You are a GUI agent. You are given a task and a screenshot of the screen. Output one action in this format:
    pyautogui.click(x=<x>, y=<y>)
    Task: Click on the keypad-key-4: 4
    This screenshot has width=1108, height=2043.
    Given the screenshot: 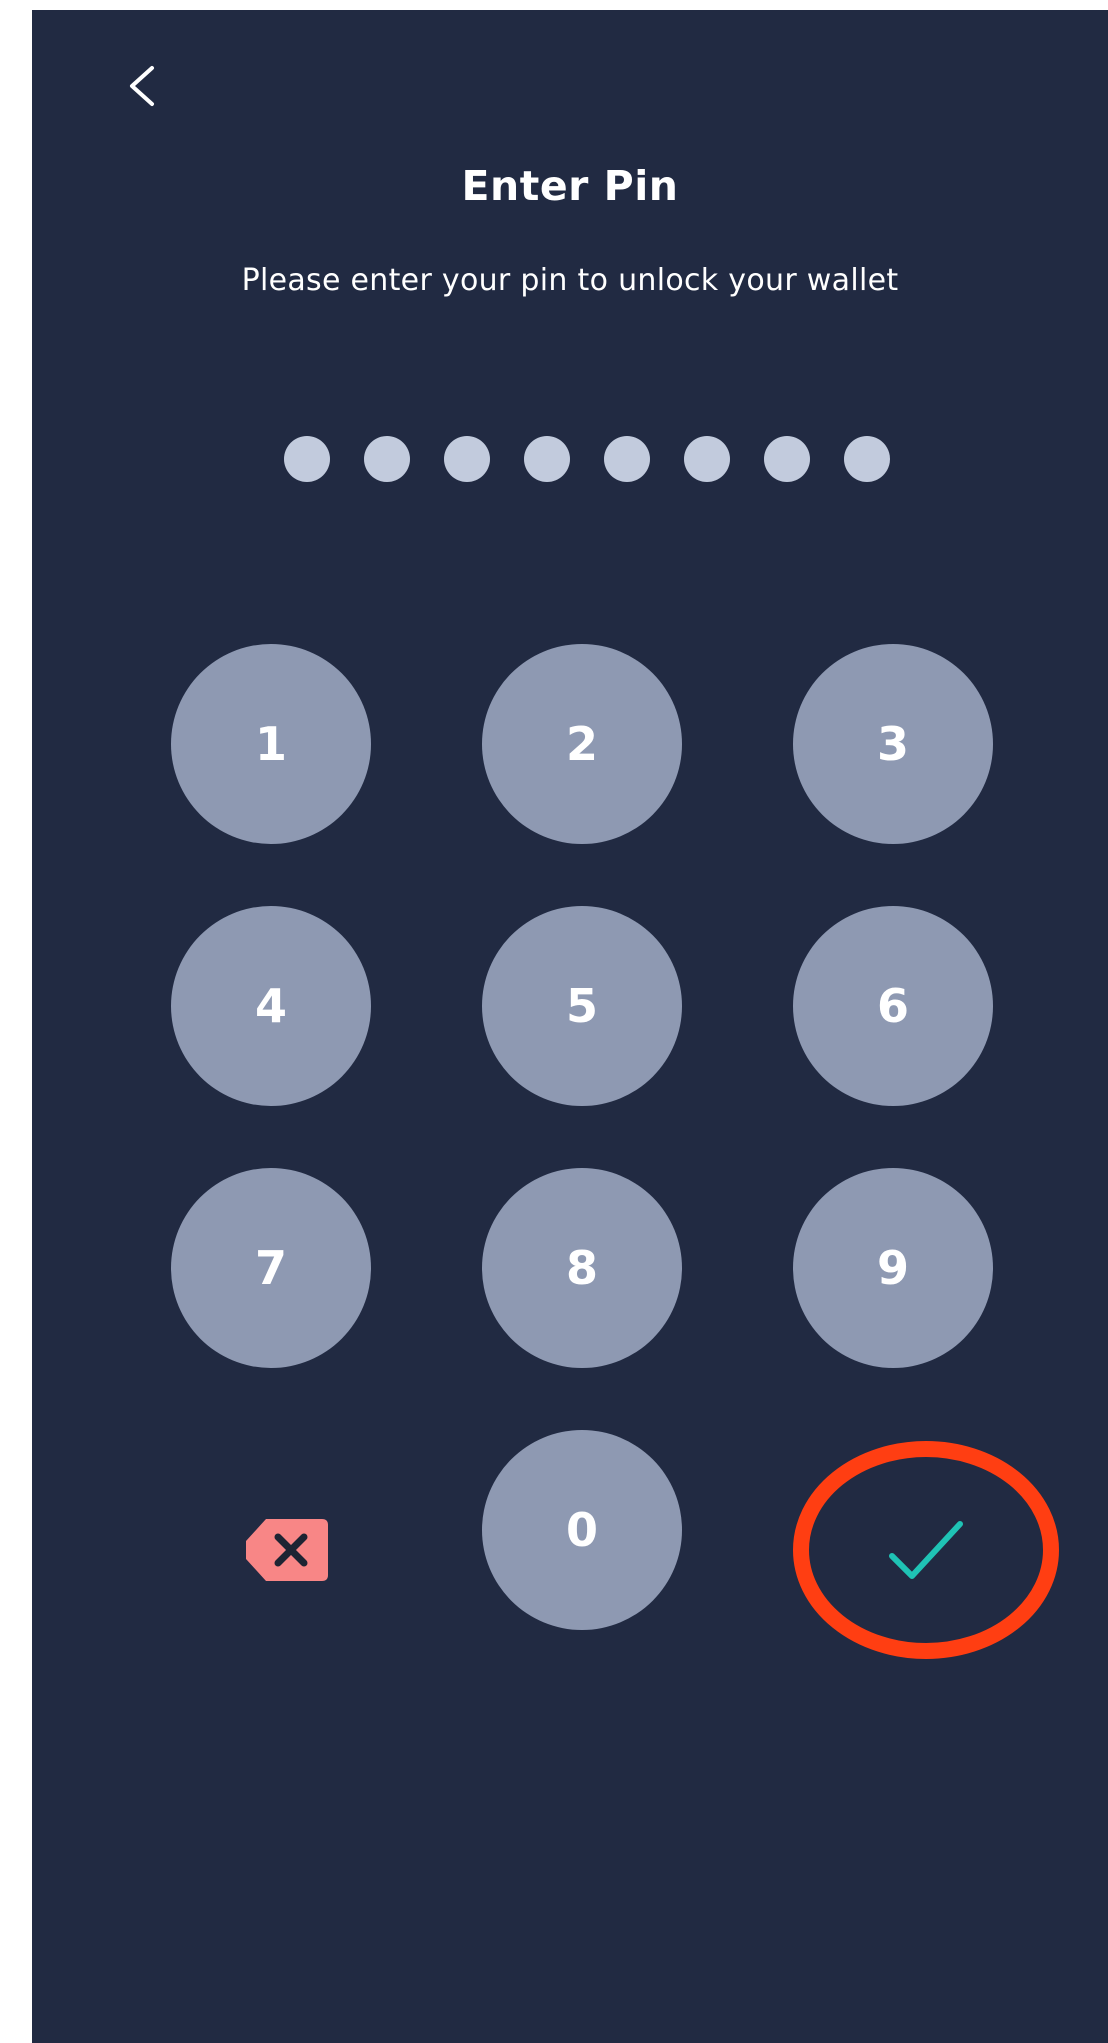 What is the action you would take?
    pyautogui.click(x=271, y=1006)
    